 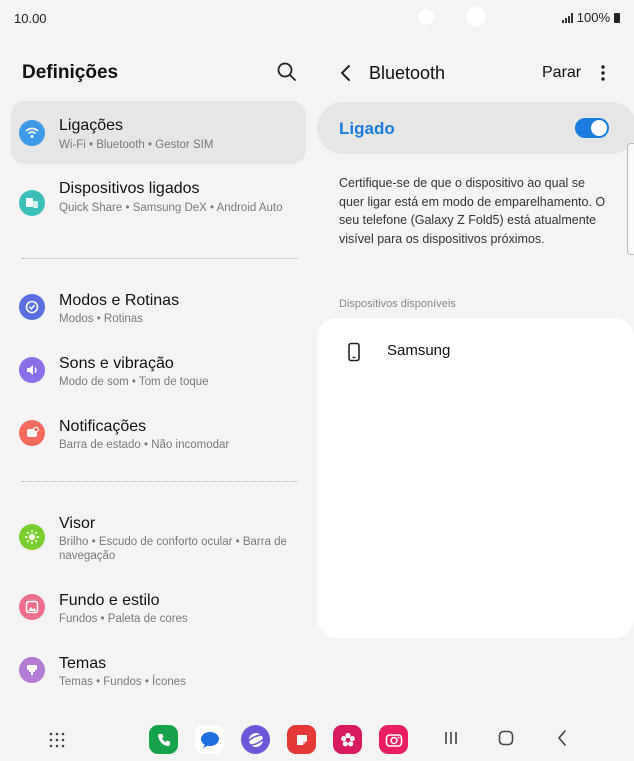 I want to click on settings-item-modes-routines: Modos e Rotinas Modos • Rotinas, so click(x=158, y=311).